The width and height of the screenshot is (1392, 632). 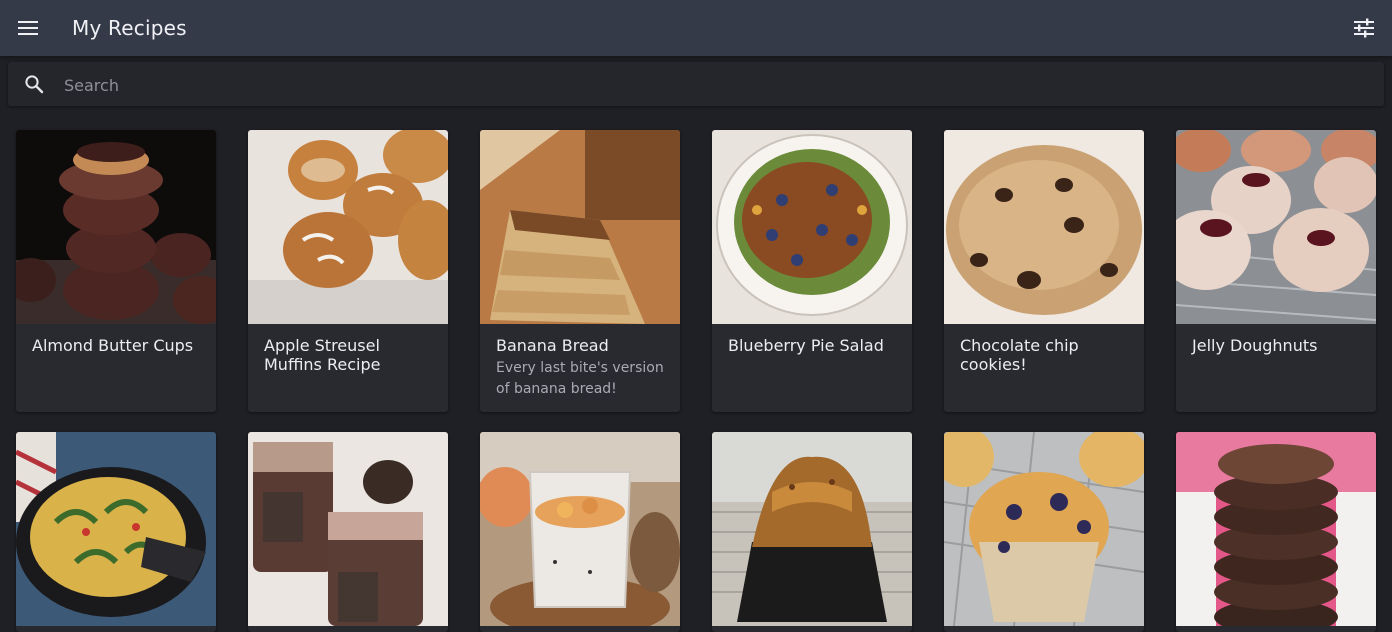 I want to click on search-bar, so click(x=696, y=85).